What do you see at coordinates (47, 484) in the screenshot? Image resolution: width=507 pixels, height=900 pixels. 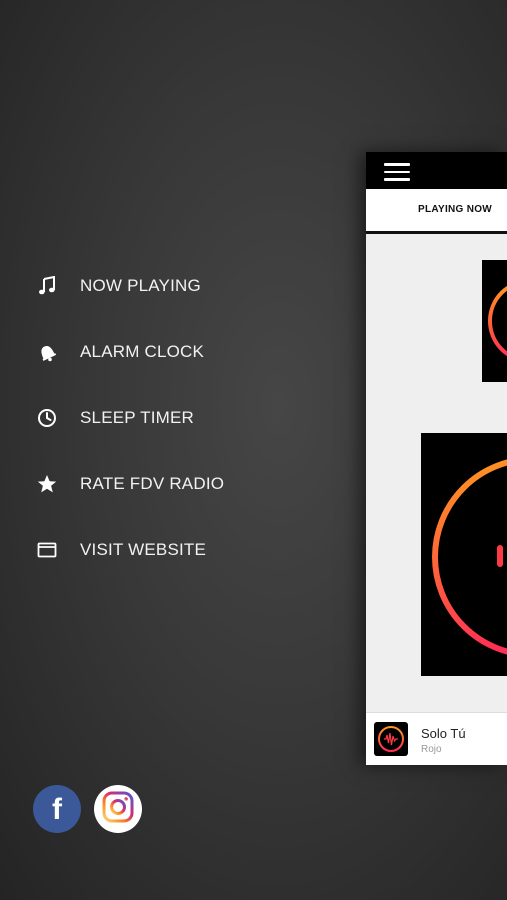 I see `star-icon` at bounding box center [47, 484].